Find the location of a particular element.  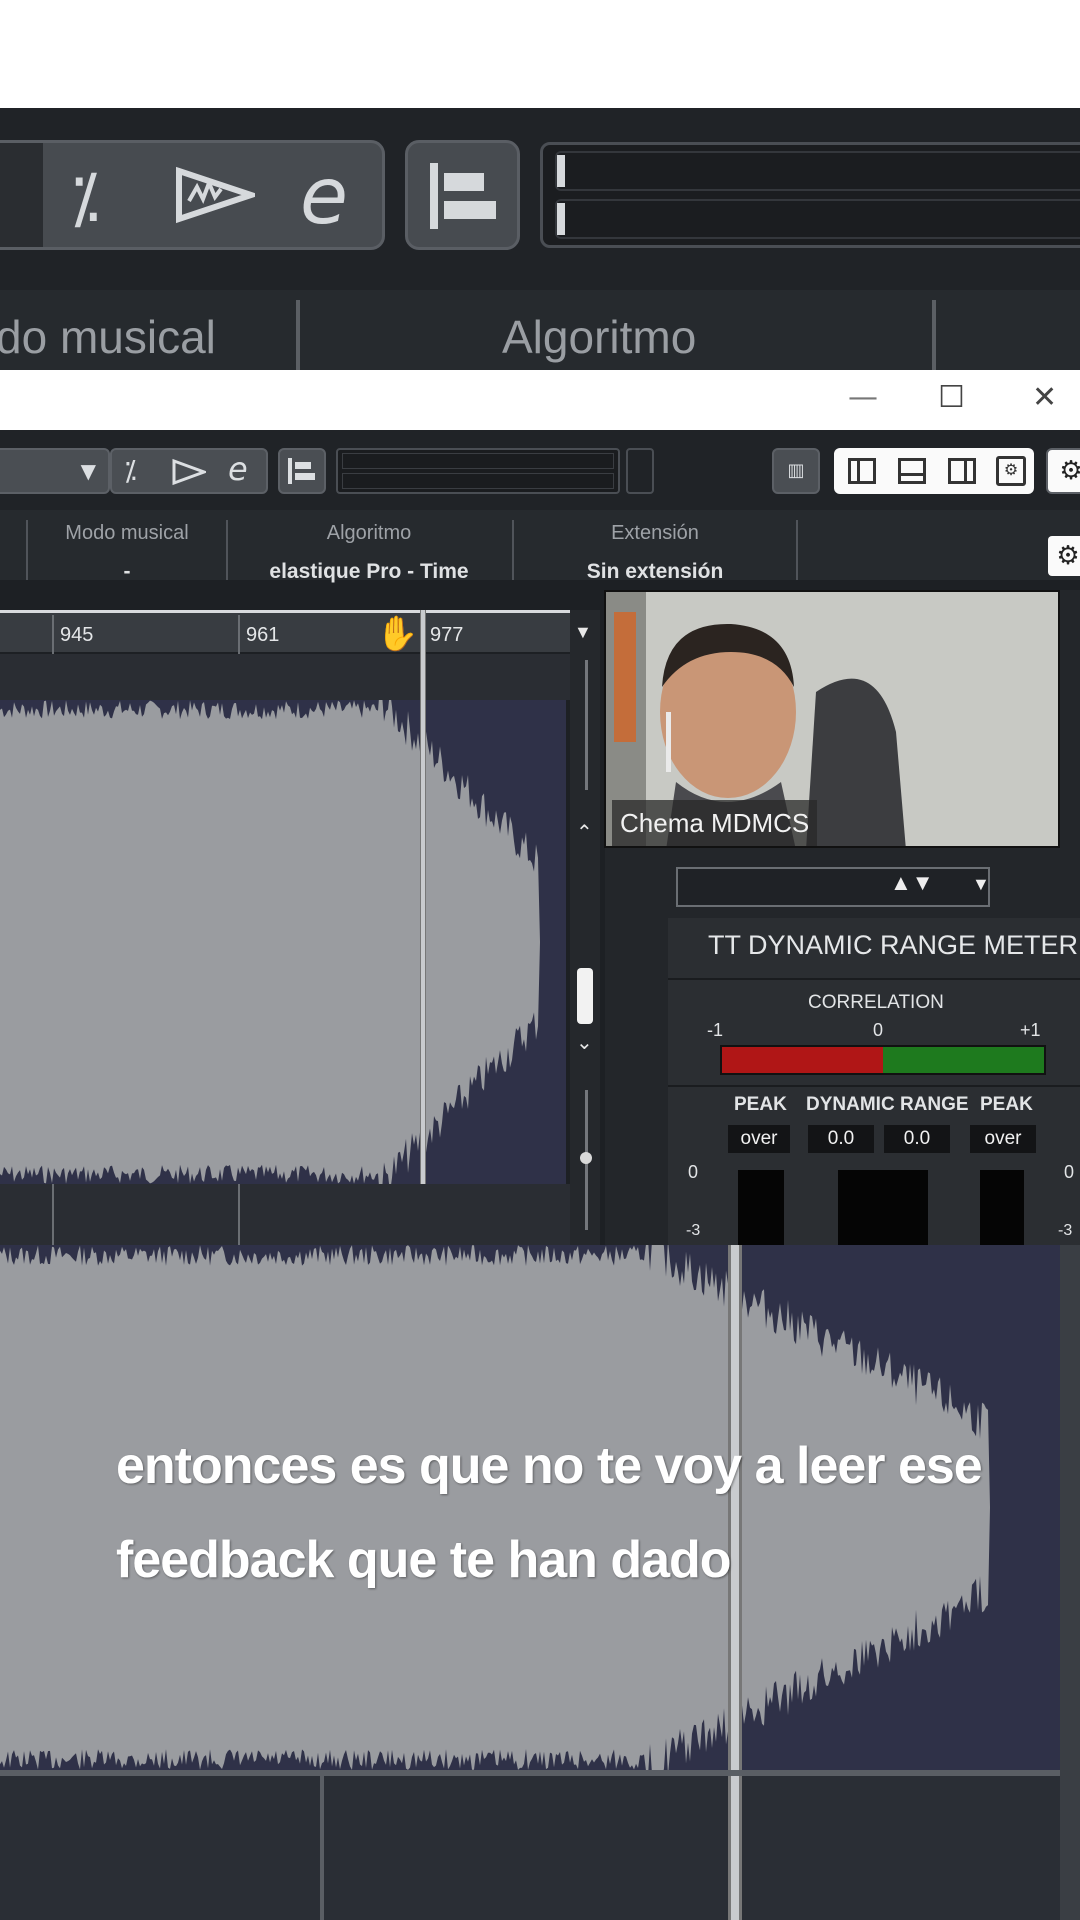

ruler-label-977: 977 is located at coordinates (447, 635).